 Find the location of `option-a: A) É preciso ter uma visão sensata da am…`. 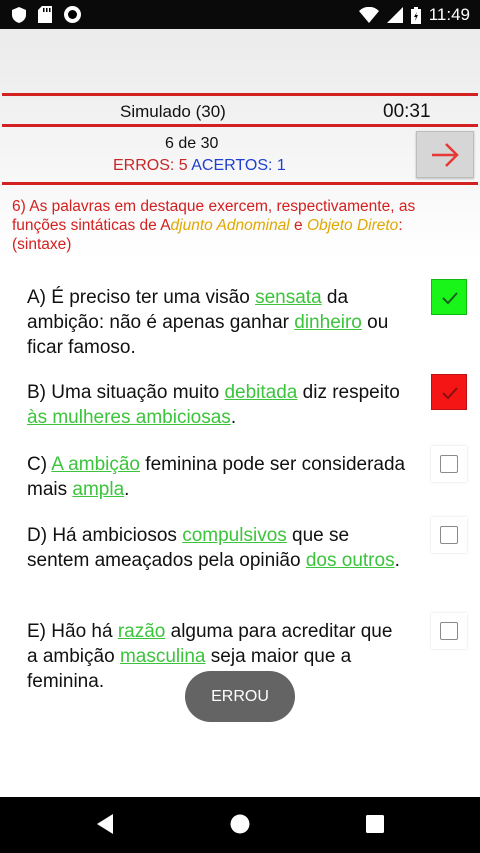

option-a: A) É preciso ter uma visão sensata da am… is located at coordinates (217, 322).